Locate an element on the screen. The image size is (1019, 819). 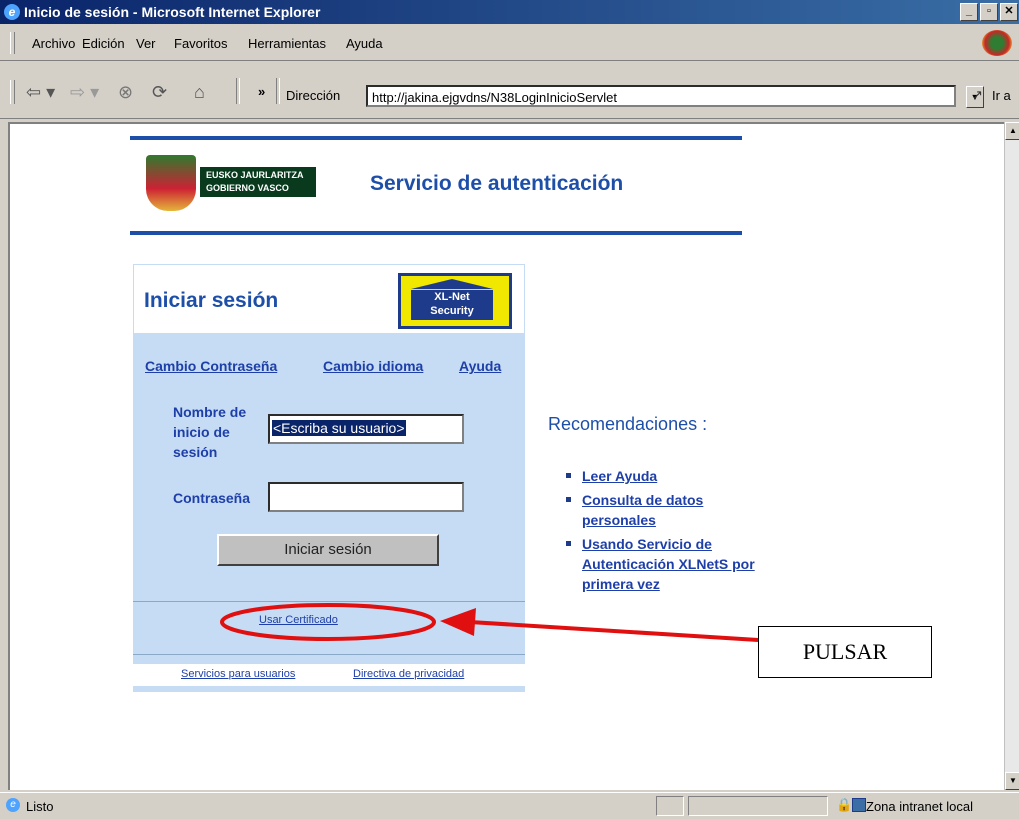
highlight-ellipse is located at coordinates (328, 622).